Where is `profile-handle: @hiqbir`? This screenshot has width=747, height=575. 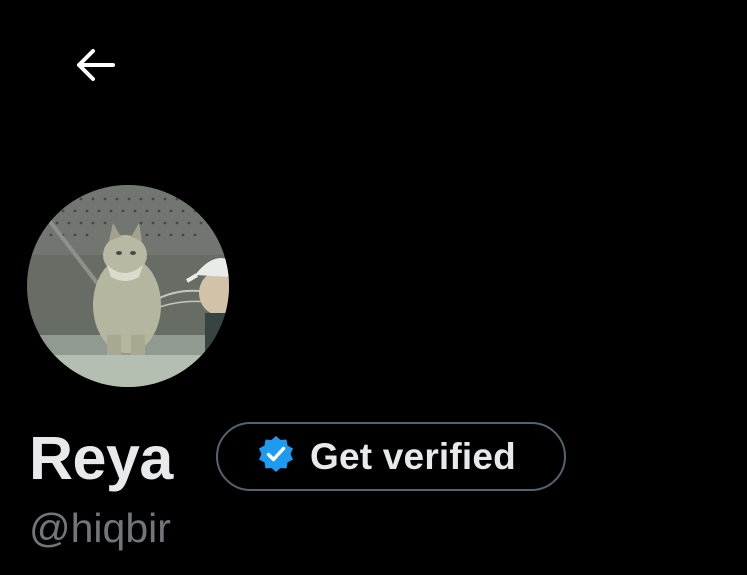 profile-handle: @hiqbir is located at coordinates (100, 528).